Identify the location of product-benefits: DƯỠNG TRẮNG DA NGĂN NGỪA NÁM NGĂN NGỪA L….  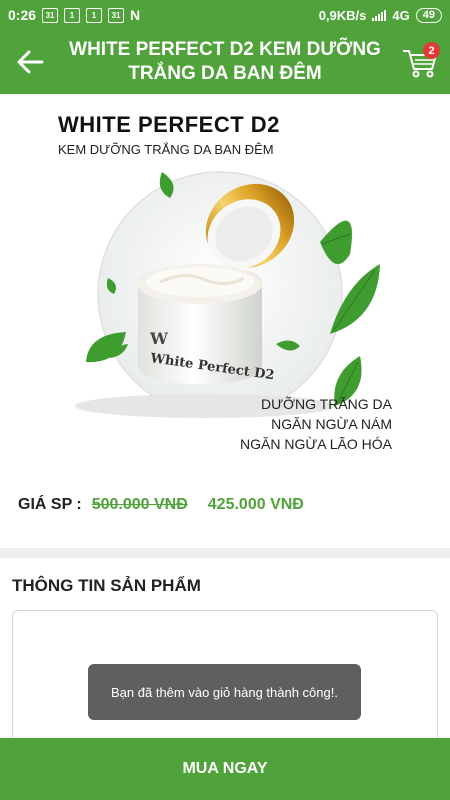
(316, 424).